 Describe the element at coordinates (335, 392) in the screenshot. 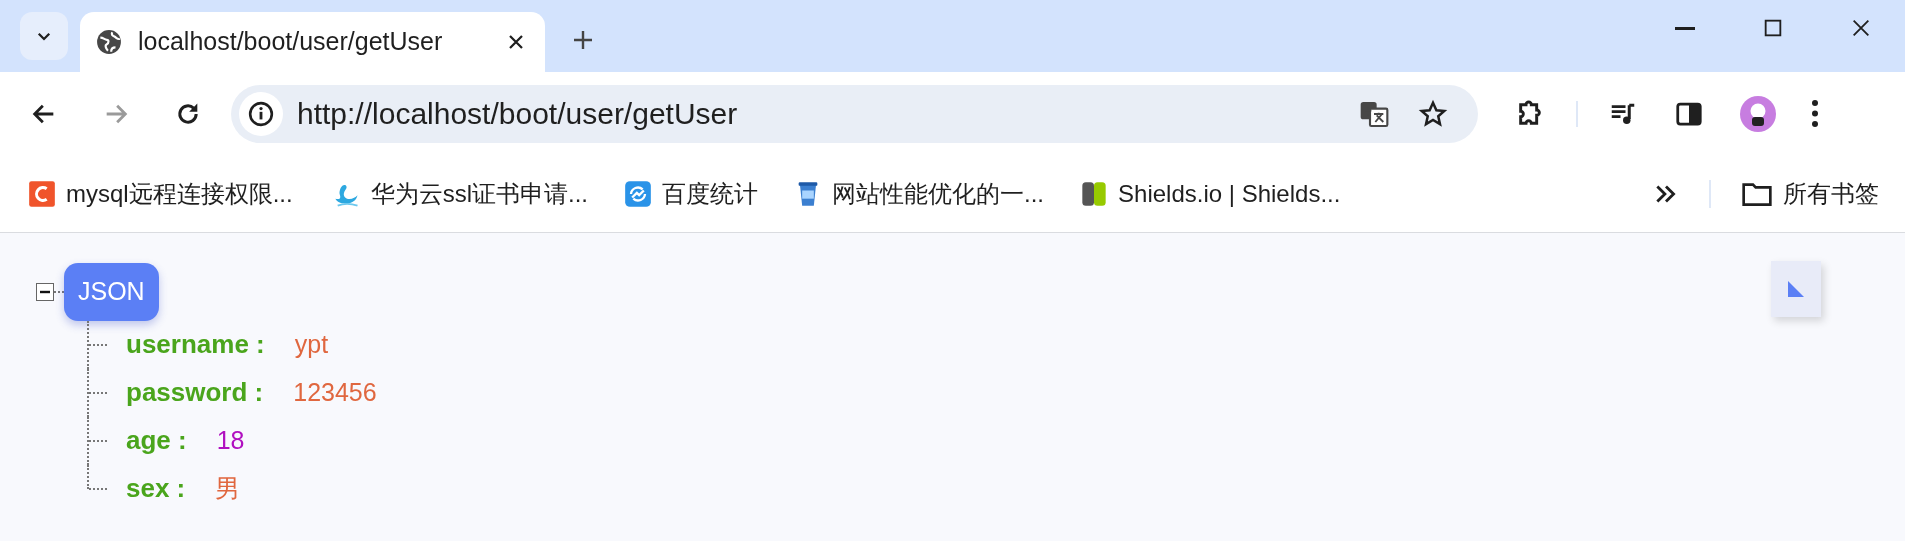

I see `json-value: 123456` at that location.